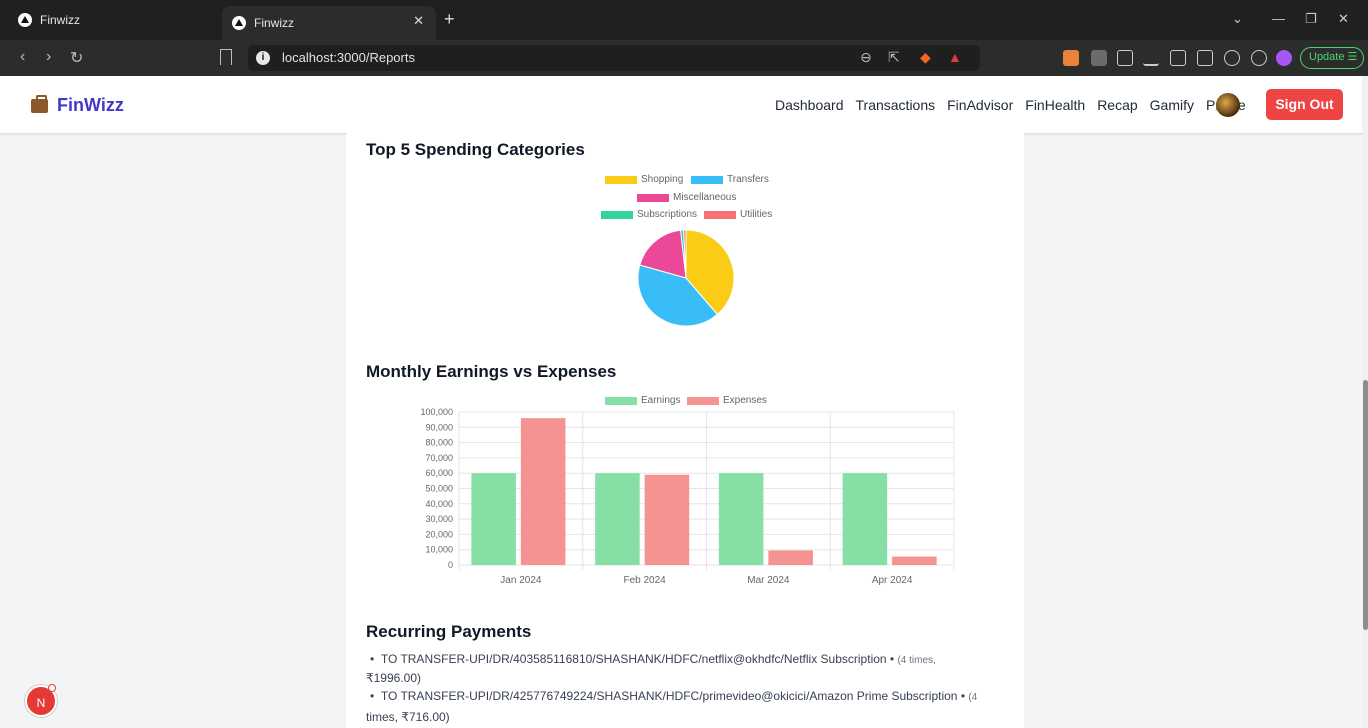 This screenshot has height=728, width=1368. What do you see at coordinates (1237, 19) in the screenshot?
I see `tab-search-chevron-icon: ⌄` at bounding box center [1237, 19].